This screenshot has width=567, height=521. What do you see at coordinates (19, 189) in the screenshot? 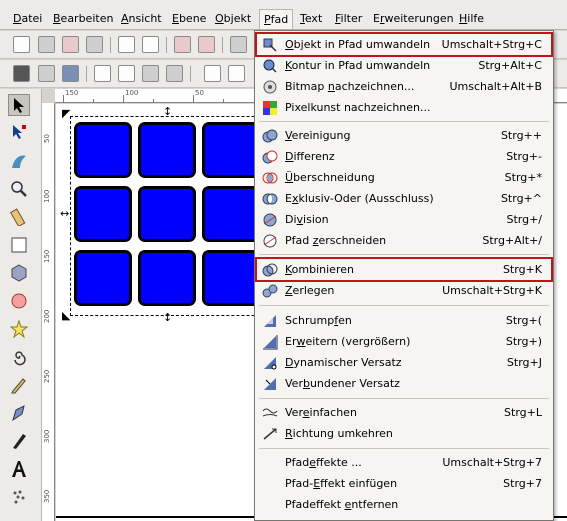
I see `zoom-tool-icon` at bounding box center [19, 189].